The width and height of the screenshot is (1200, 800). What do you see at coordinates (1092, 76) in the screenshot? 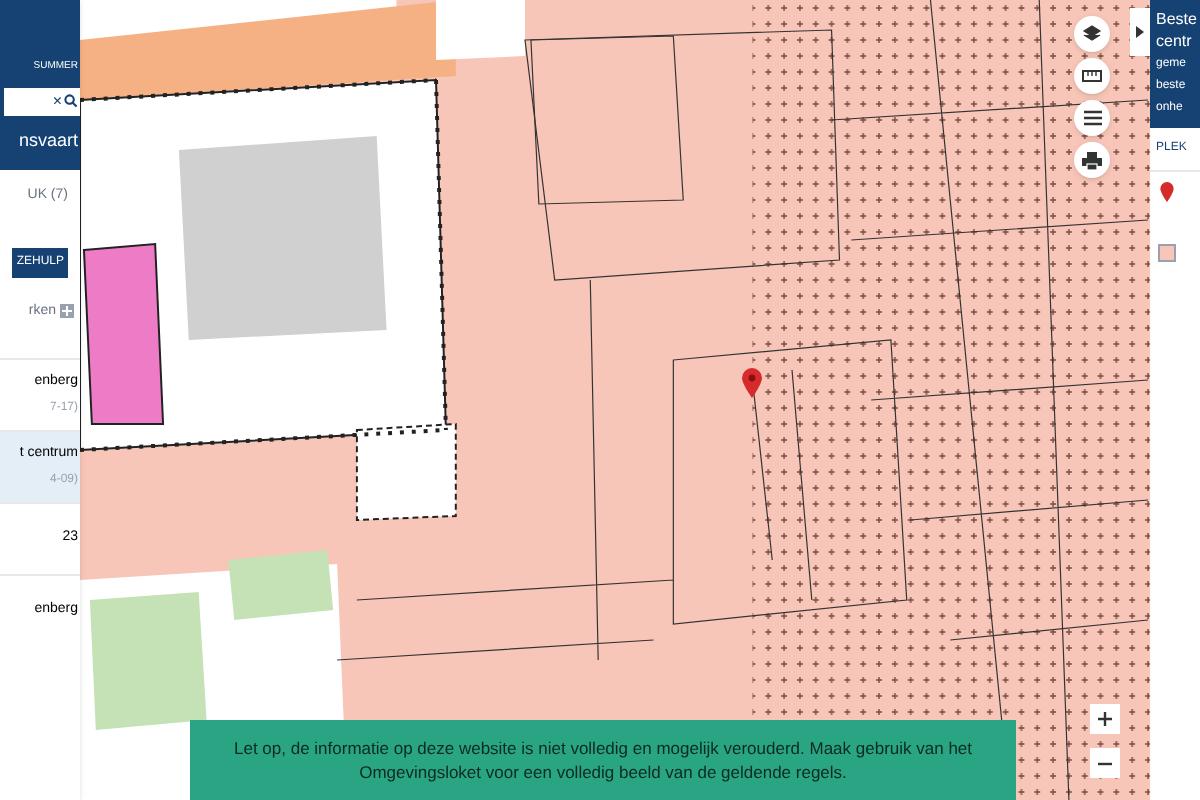
I see `ruler-icon` at bounding box center [1092, 76].